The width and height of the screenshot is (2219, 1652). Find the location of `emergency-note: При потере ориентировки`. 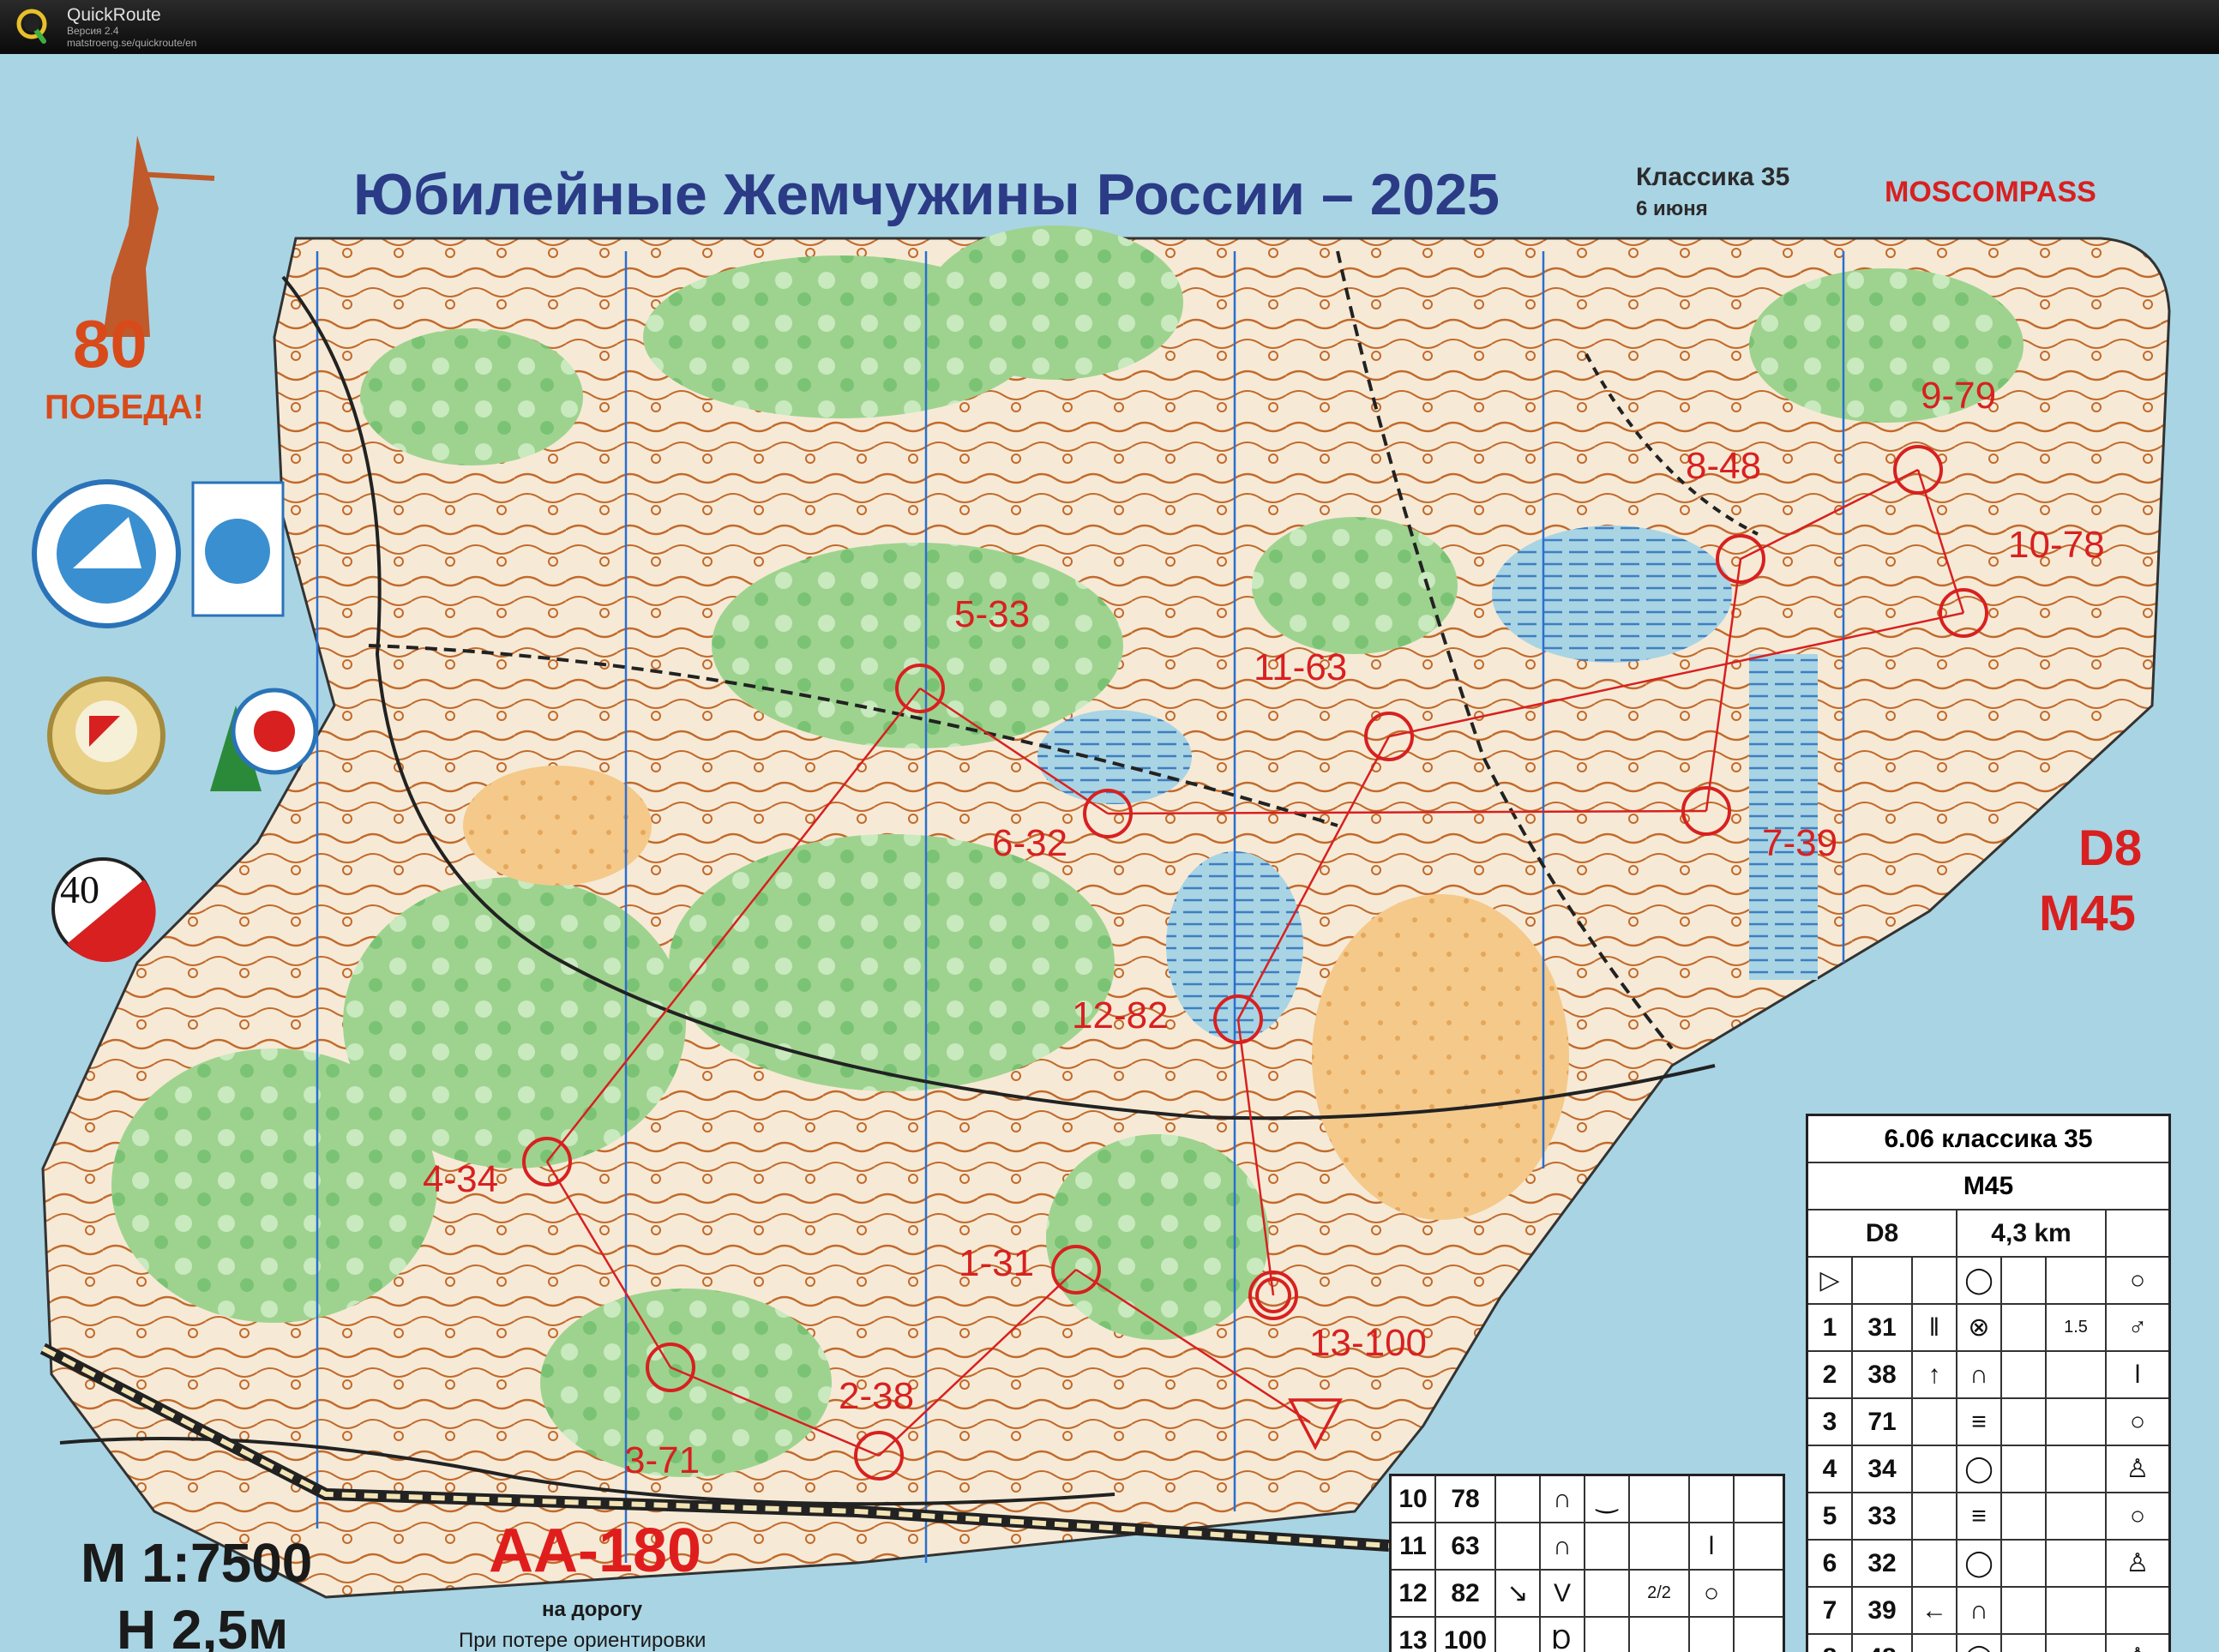

emergency-note: При потере ориентировки is located at coordinates (582, 1640).